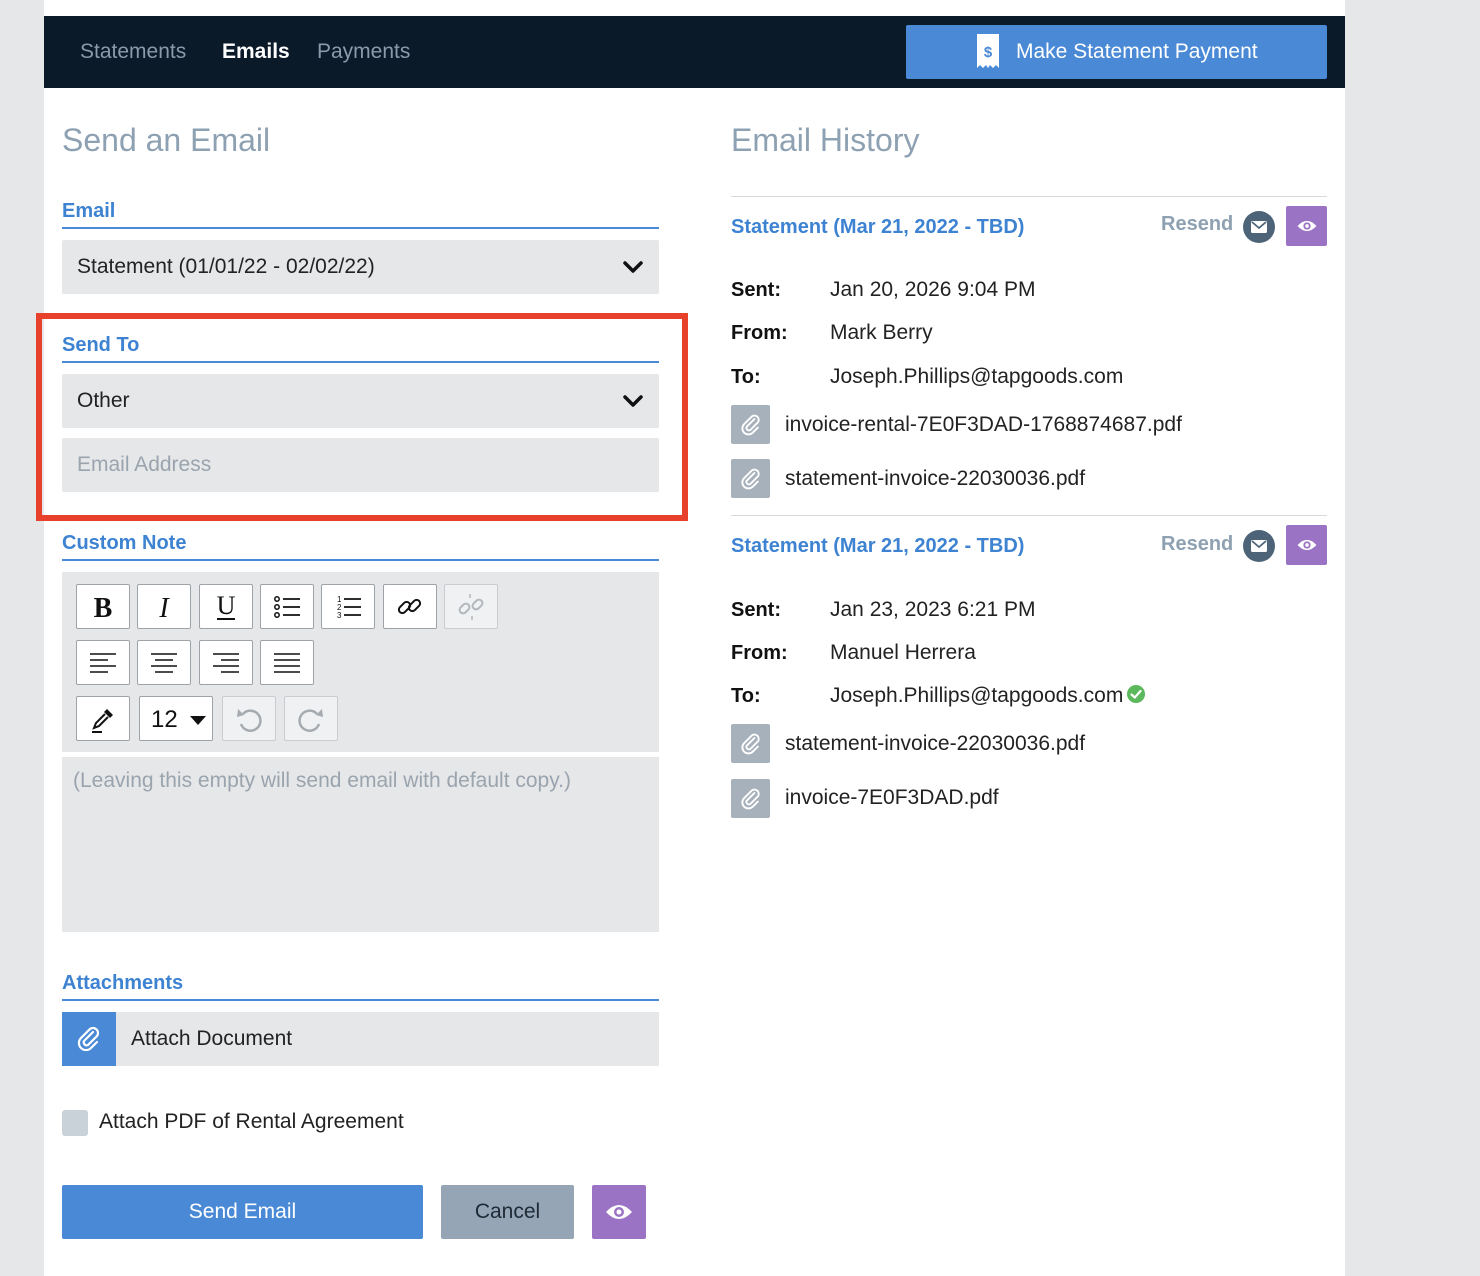 This screenshot has width=1480, height=1276. I want to click on bullet-list-icon, so click(287, 606).